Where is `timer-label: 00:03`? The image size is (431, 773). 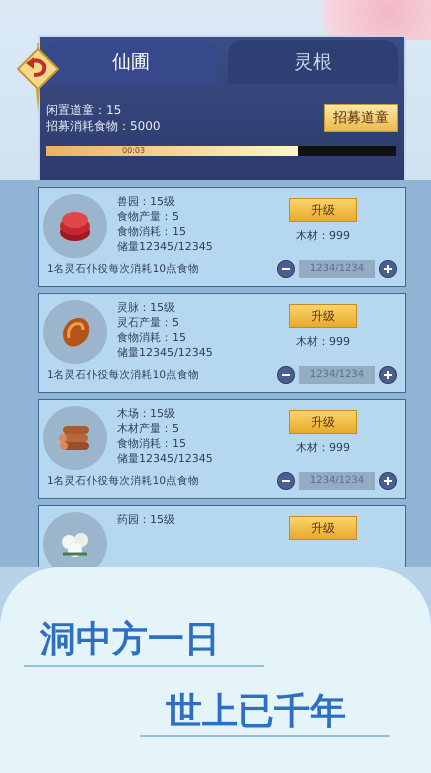 timer-label: 00:03 is located at coordinates (134, 151).